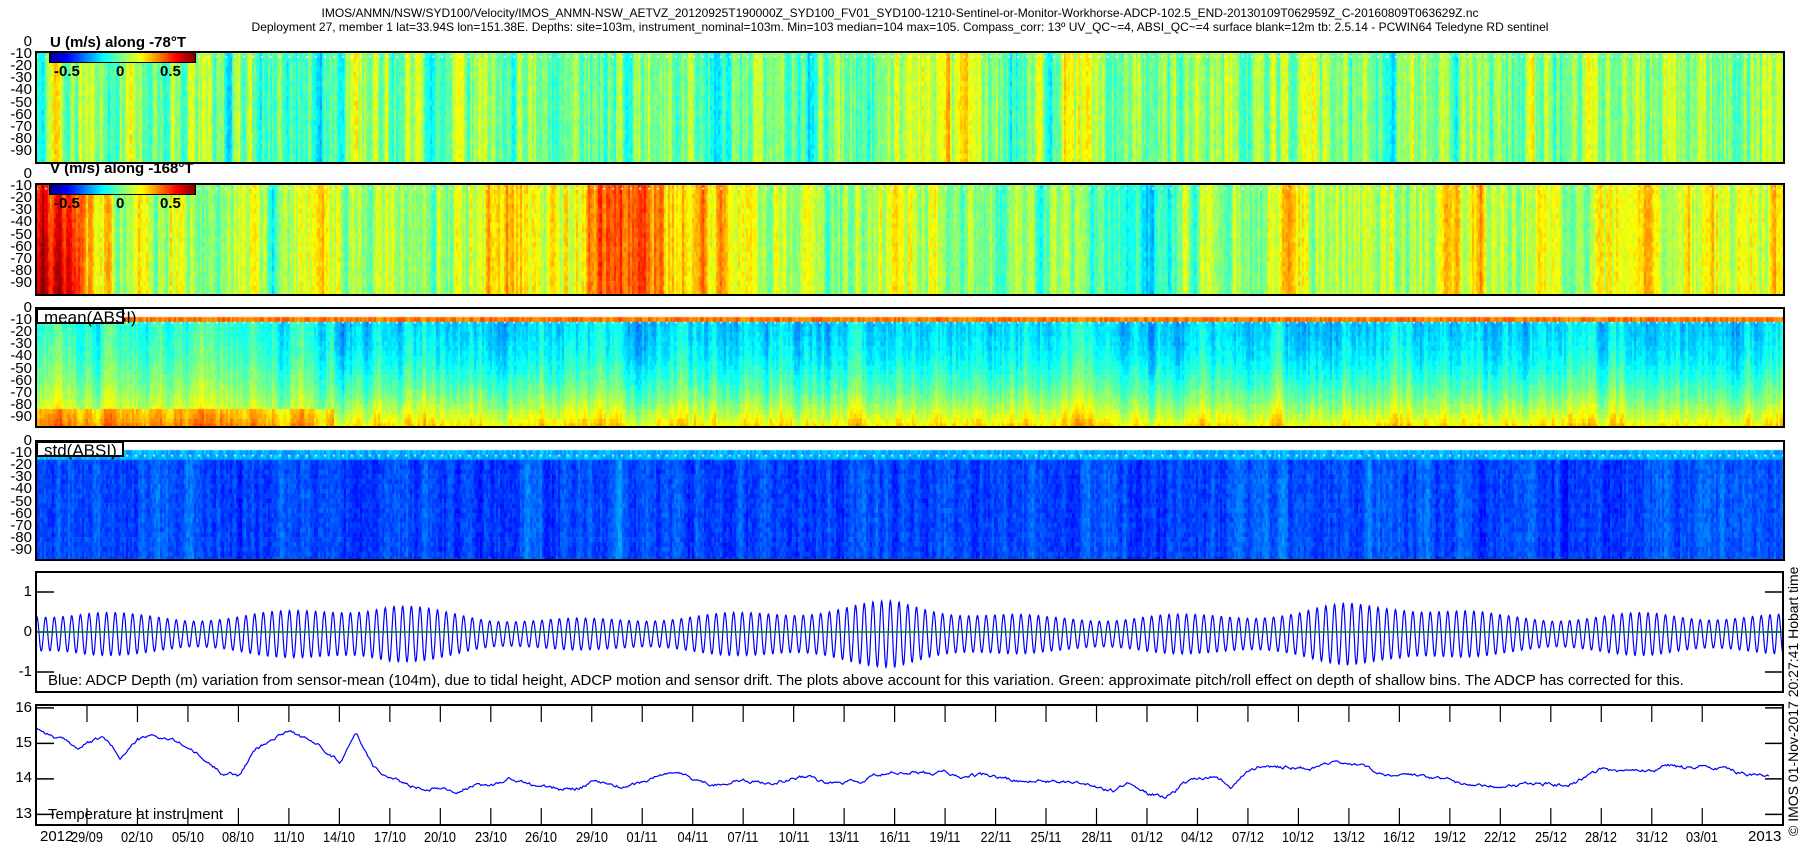 This screenshot has width=1800, height=850. What do you see at coordinates (137, 837) in the screenshot?
I see `date-tick-label: 02/10` at bounding box center [137, 837].